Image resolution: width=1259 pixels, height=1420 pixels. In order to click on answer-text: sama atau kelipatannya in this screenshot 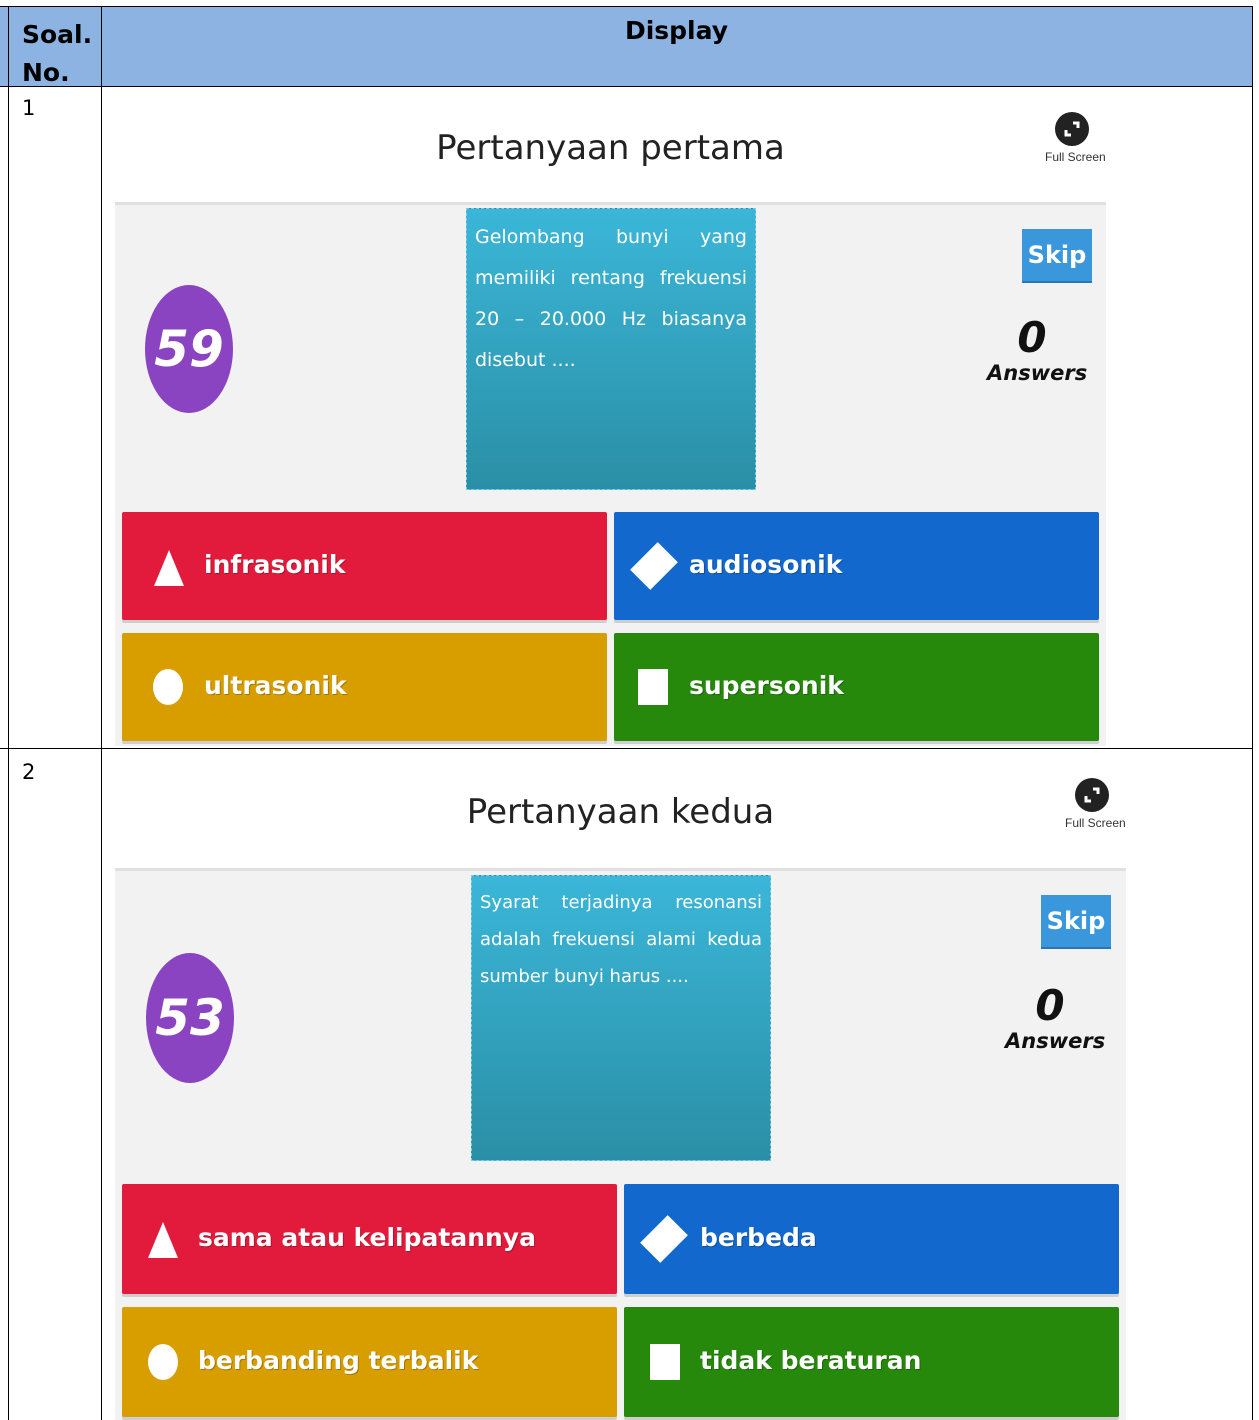, I will do `click(367, 1237)`.